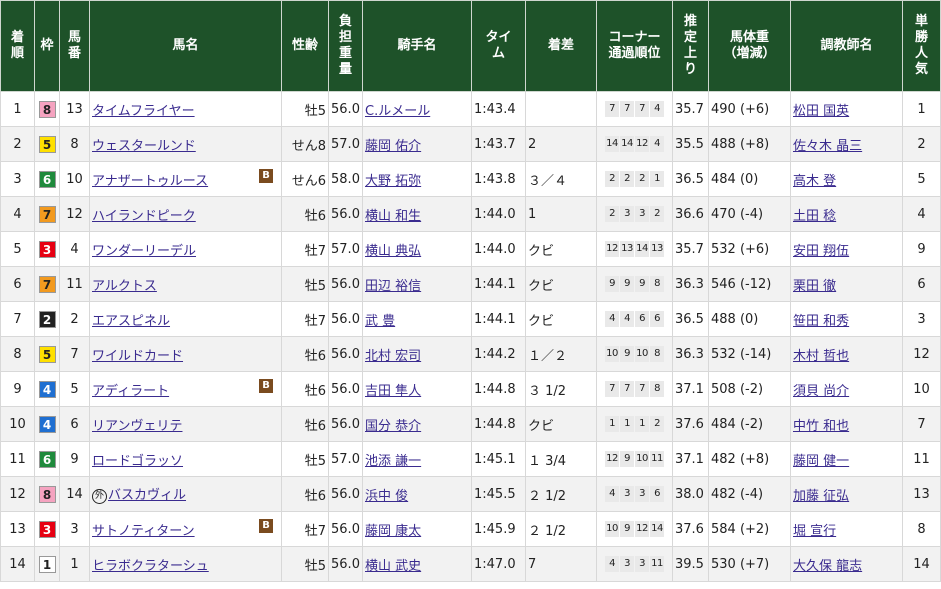 Image resolution: width=941 pixels, height=589 pixels. I want to click on horse-name-link: ロードゴラッソ, so click(137, 461).